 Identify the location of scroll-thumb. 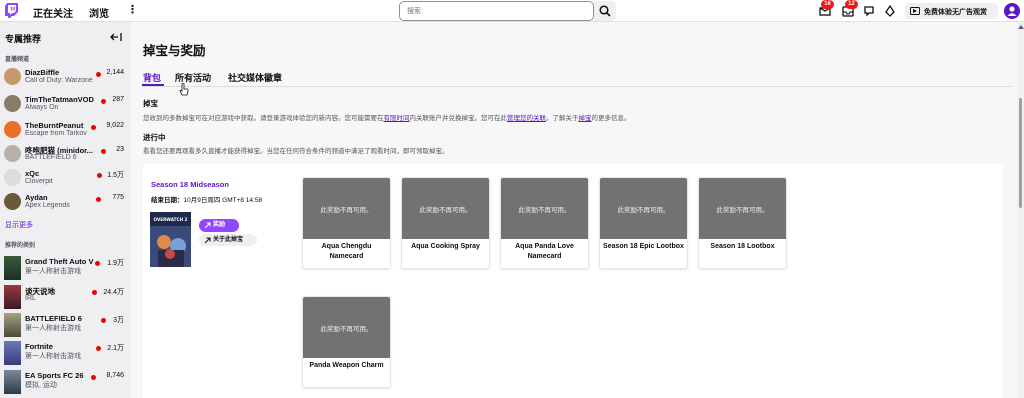
(1020, 153).